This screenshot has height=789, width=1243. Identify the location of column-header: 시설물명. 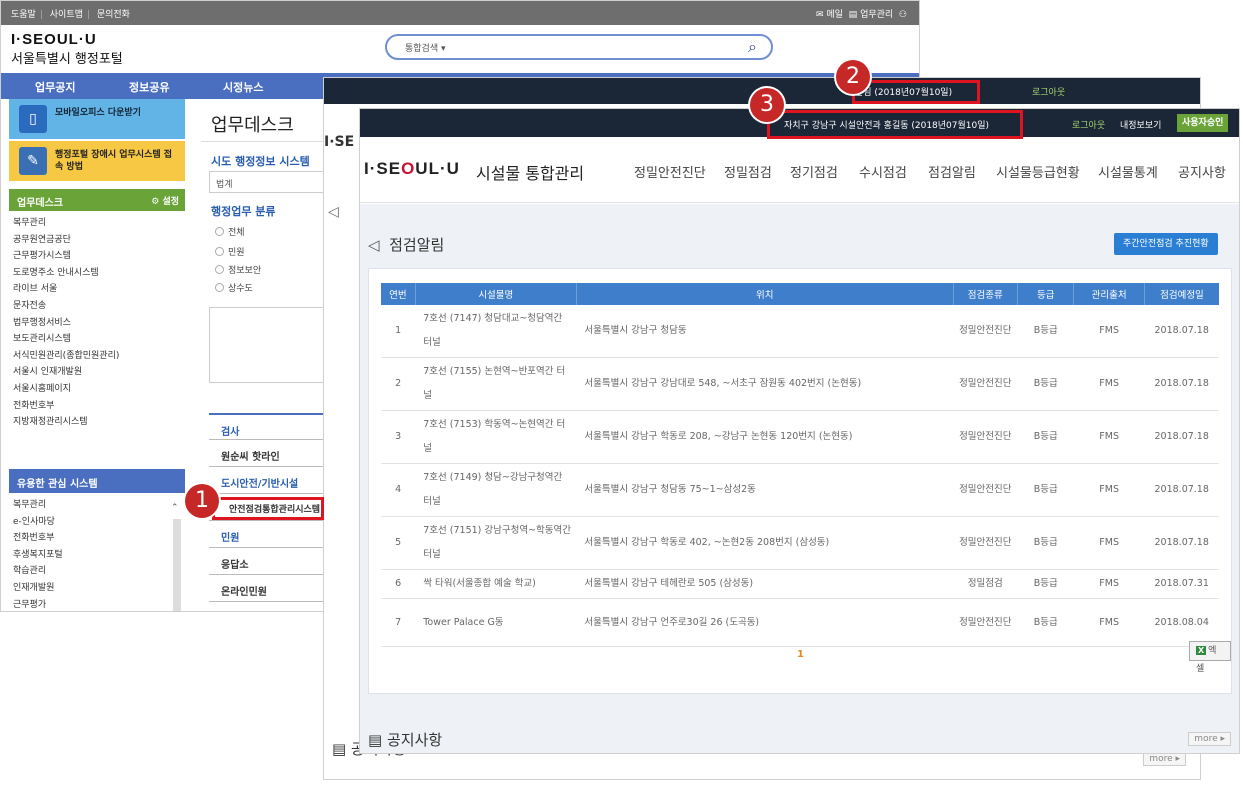
(496, 294).